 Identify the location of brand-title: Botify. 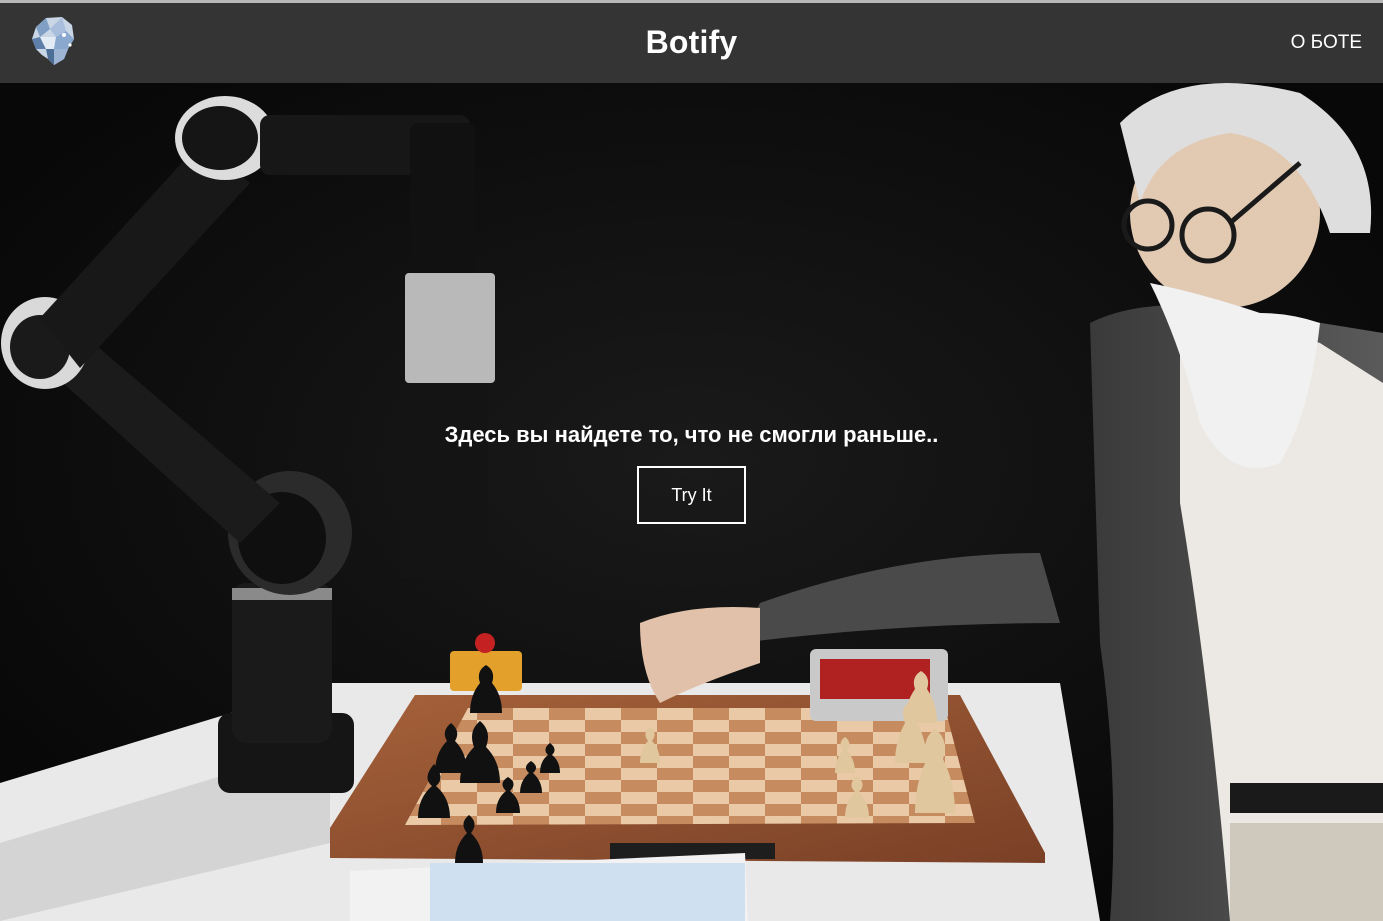
(691, 42).